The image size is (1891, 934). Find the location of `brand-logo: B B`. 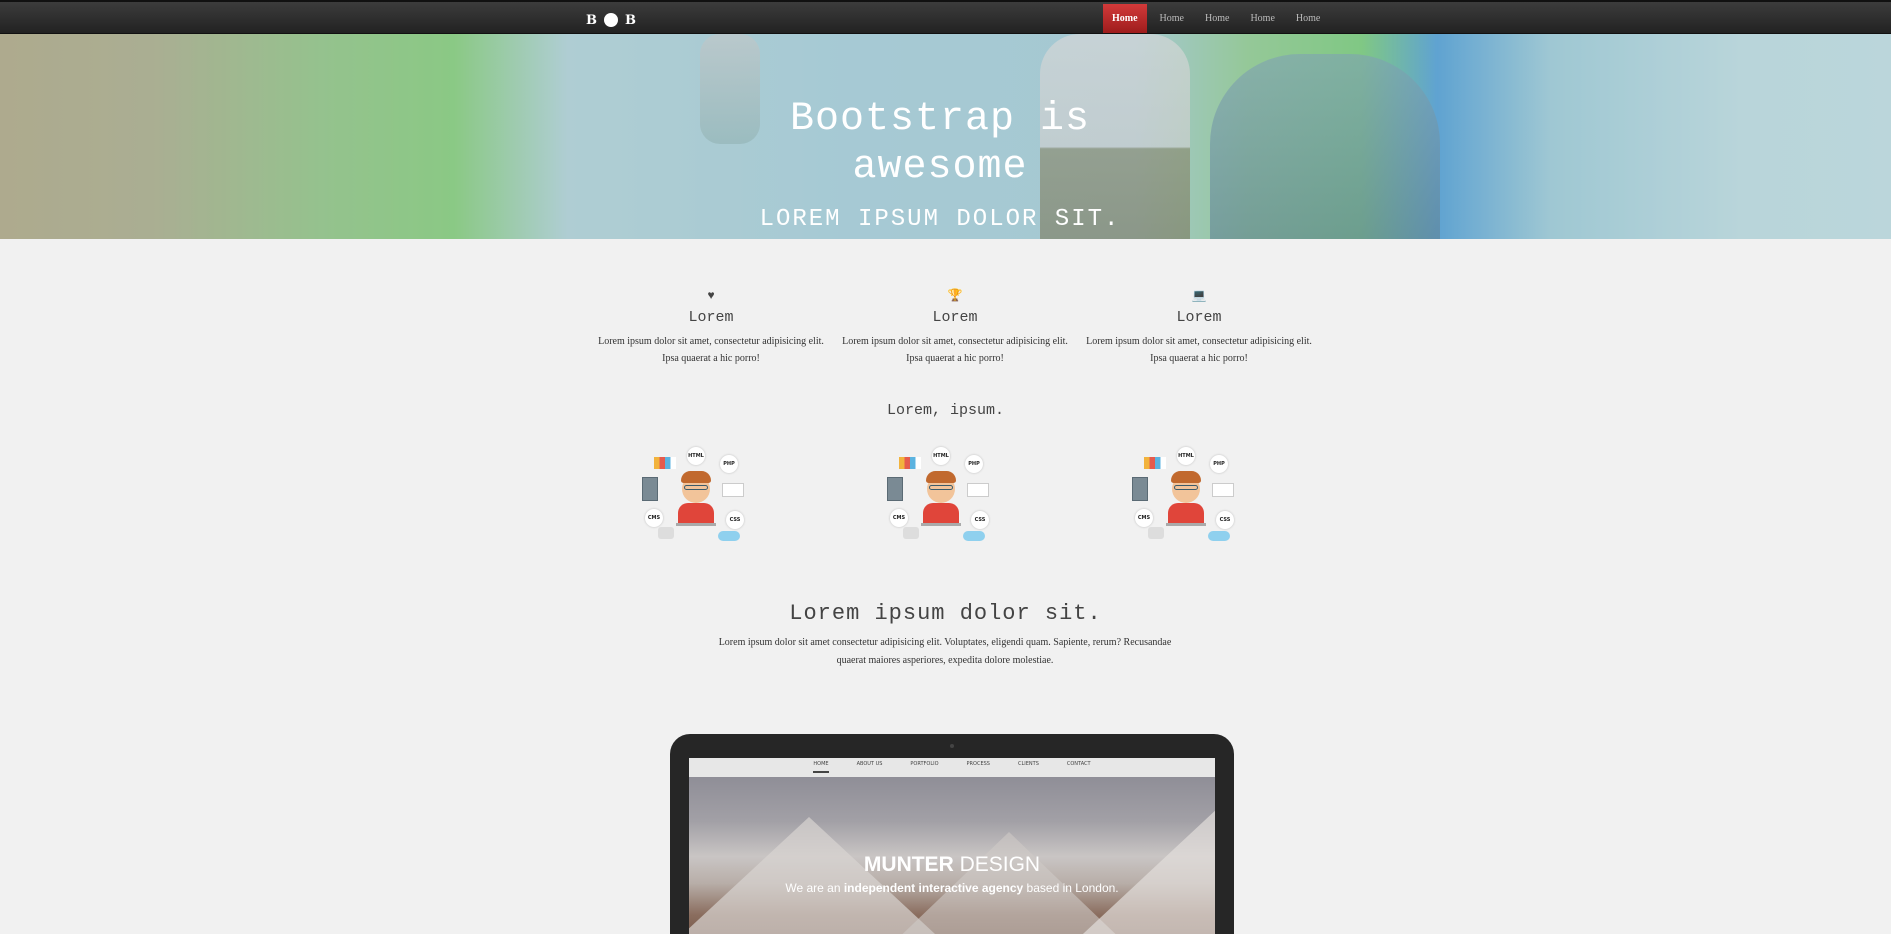

brand-logo: B B is located at coordinates (611, 20).